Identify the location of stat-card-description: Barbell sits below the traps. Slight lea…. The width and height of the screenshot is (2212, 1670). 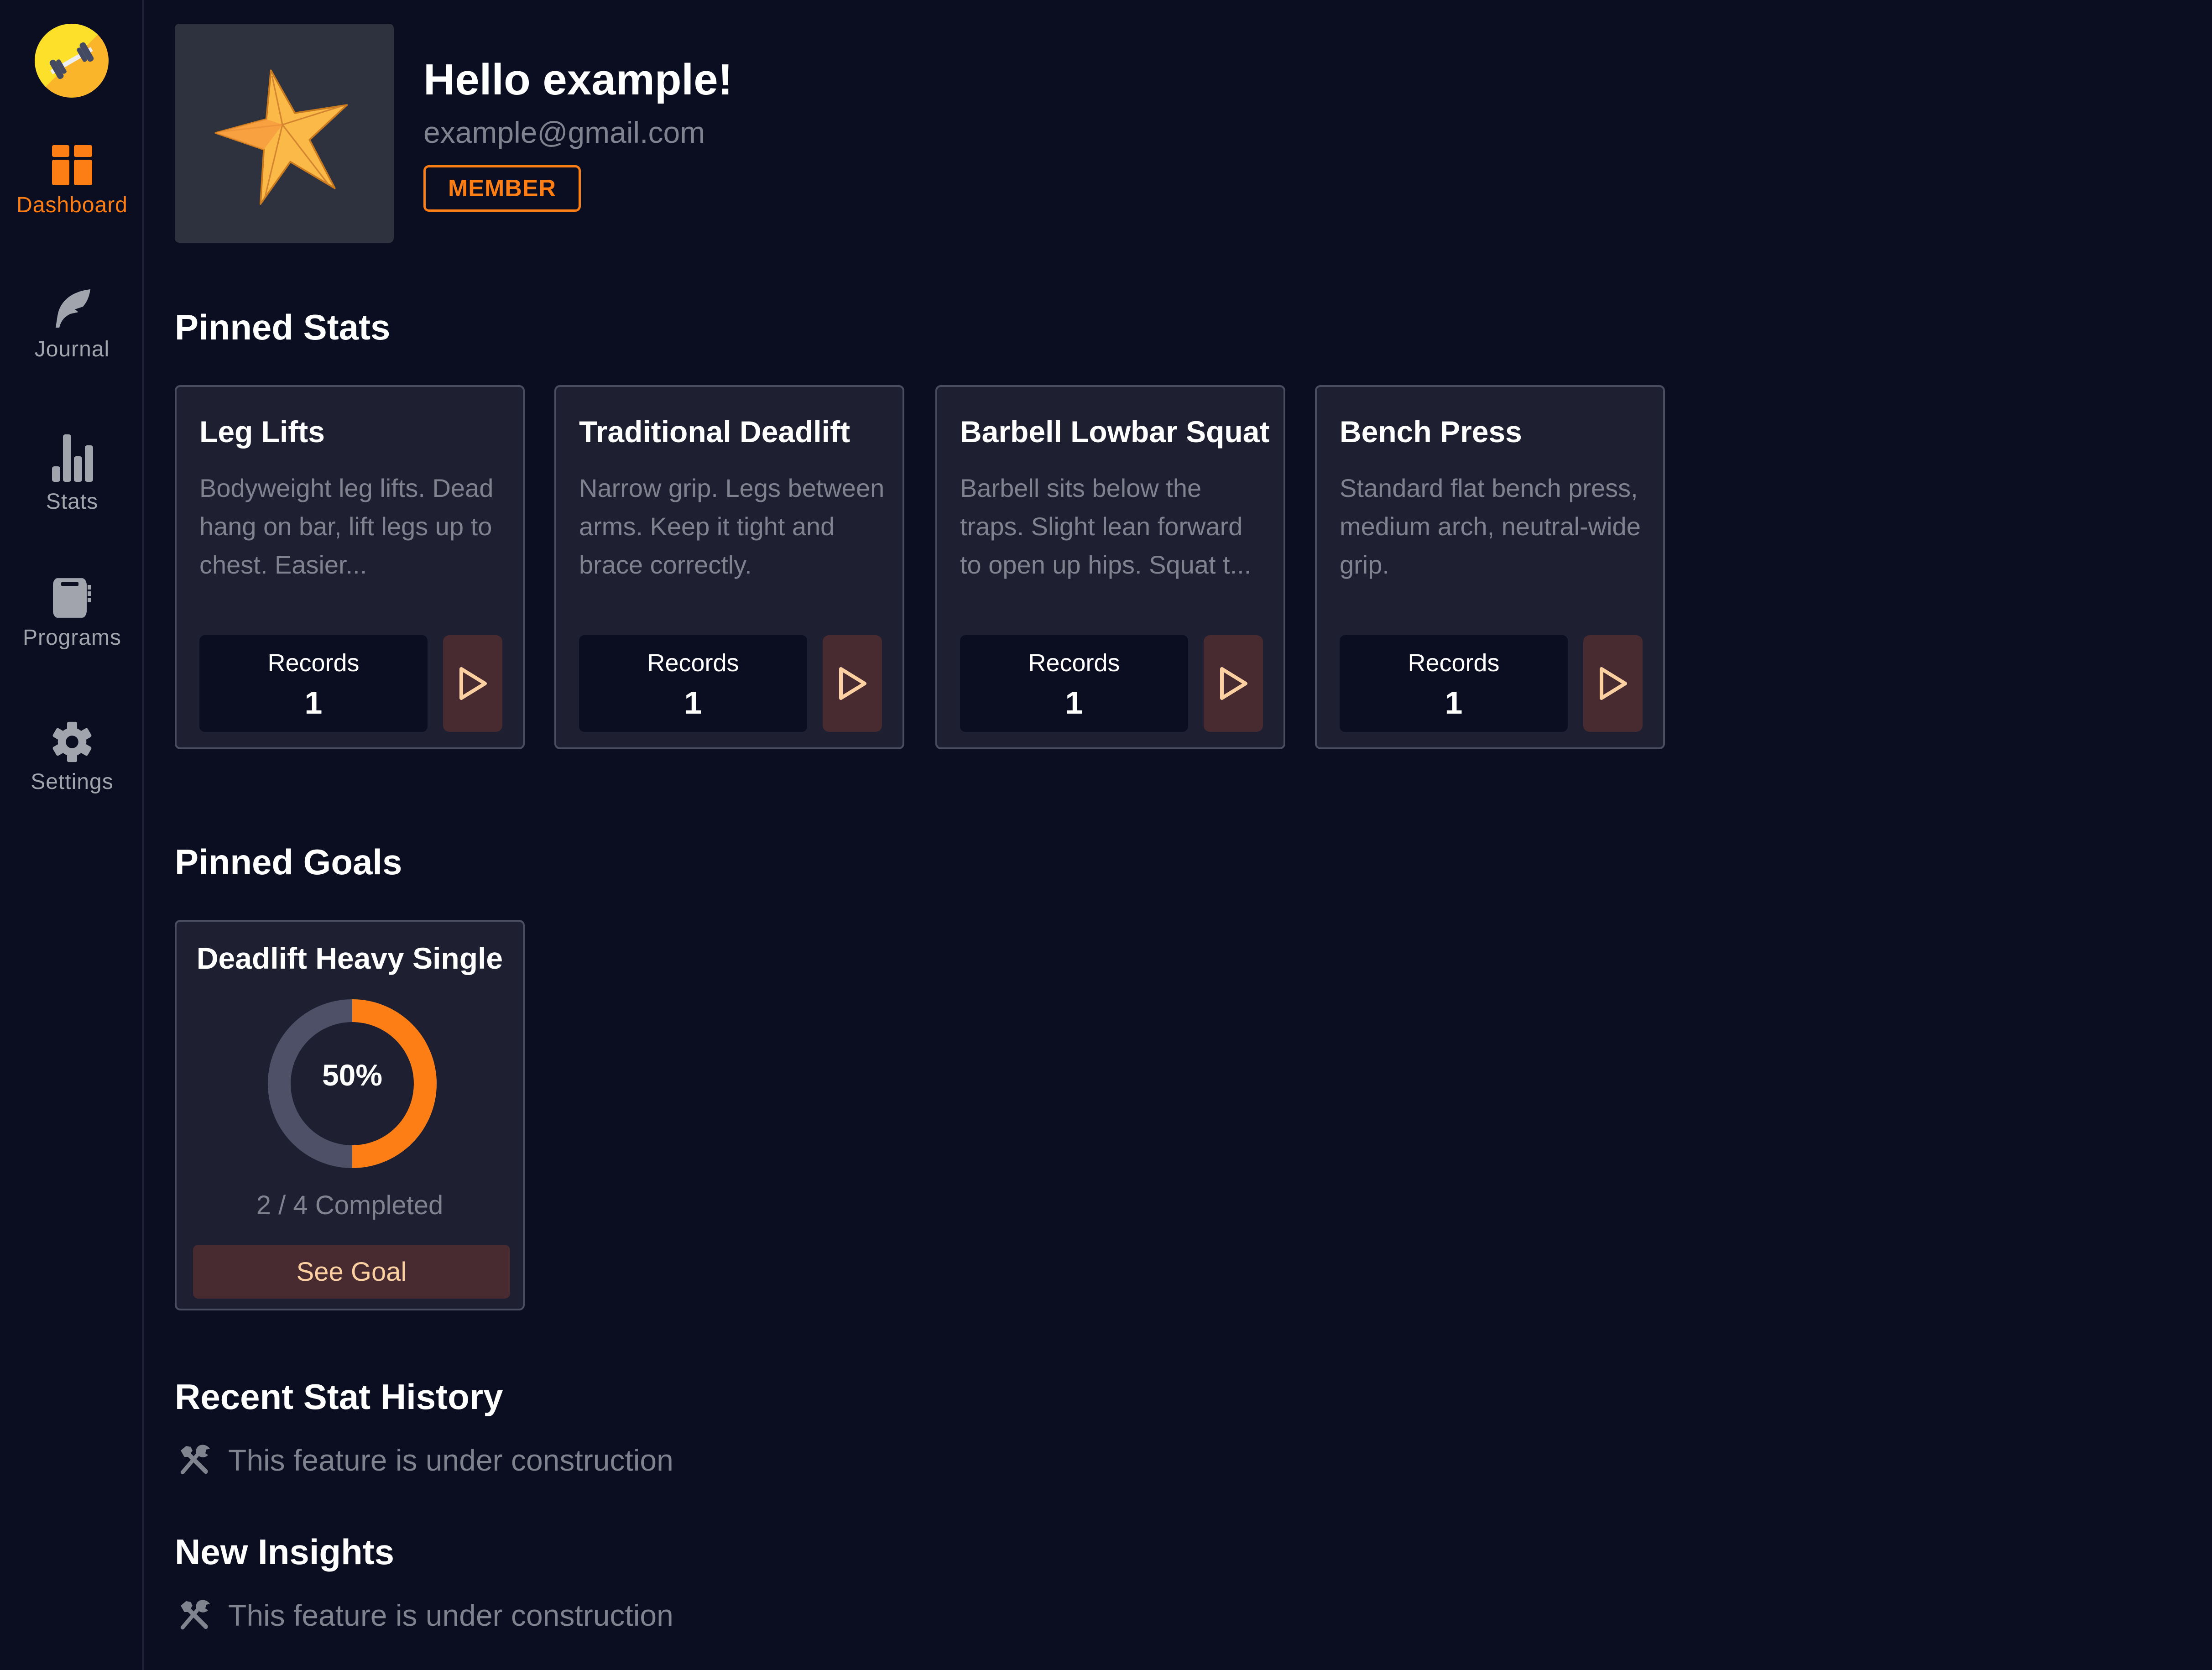
(1106, 527).